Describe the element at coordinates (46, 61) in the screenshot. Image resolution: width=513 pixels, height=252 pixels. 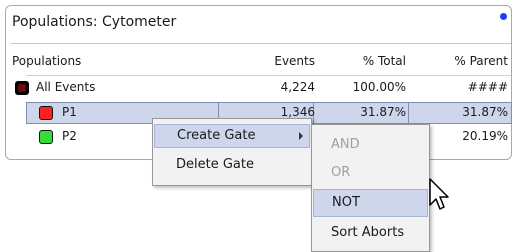
I see `col-populations: Populations` at that location.